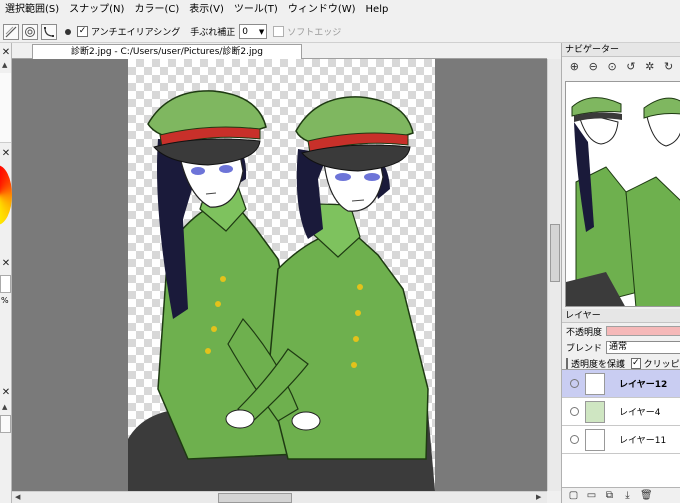 The width and height of the screenshot is (680, 503). I want to click on zoom-out-icon: ⊖, so click(593, 66).